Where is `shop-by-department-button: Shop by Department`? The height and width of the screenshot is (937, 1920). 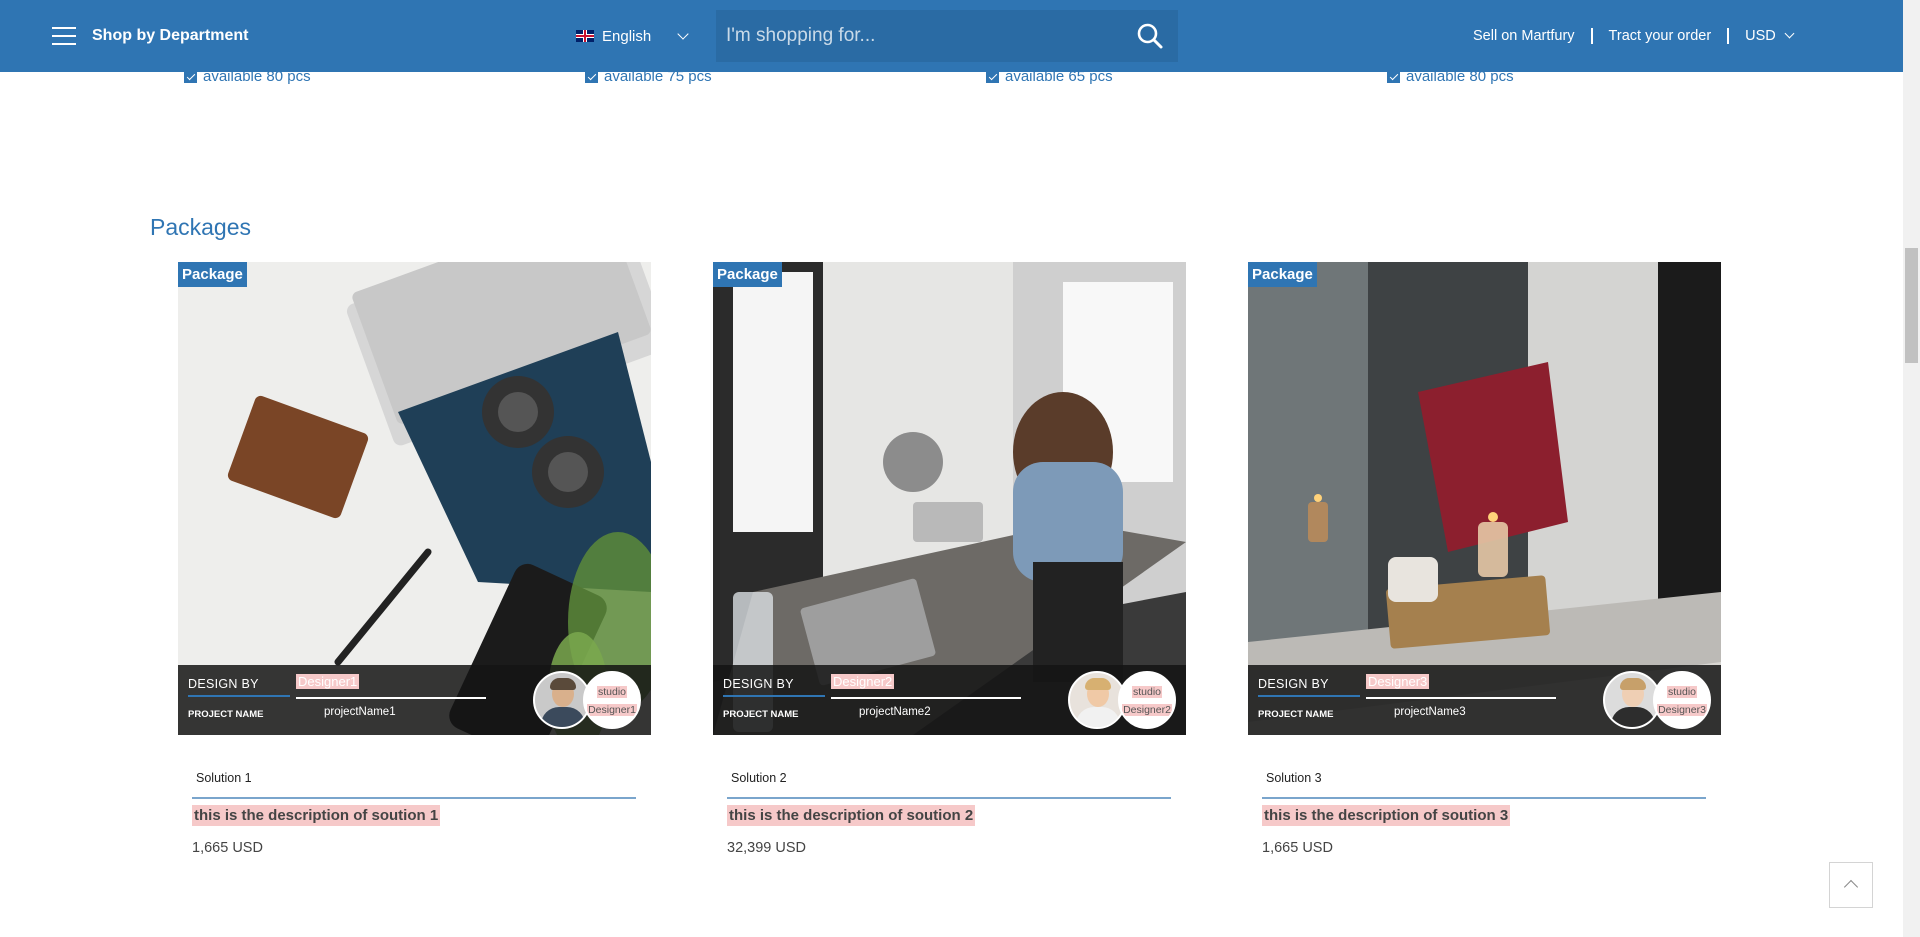 shop-by-department-button: Shop by Department is located at coordinates (150, 36).